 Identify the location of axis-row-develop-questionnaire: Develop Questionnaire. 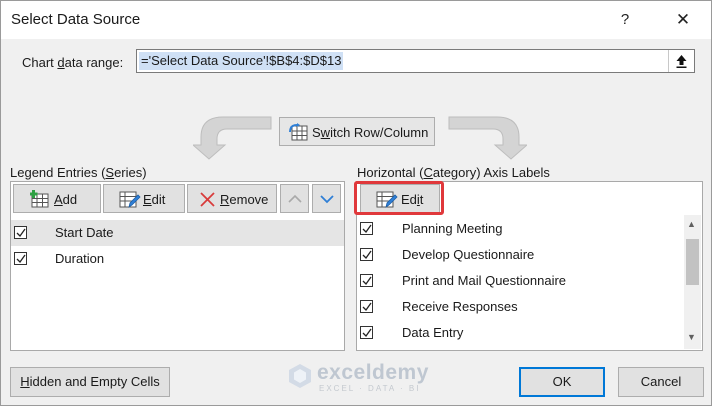
(520, 255).